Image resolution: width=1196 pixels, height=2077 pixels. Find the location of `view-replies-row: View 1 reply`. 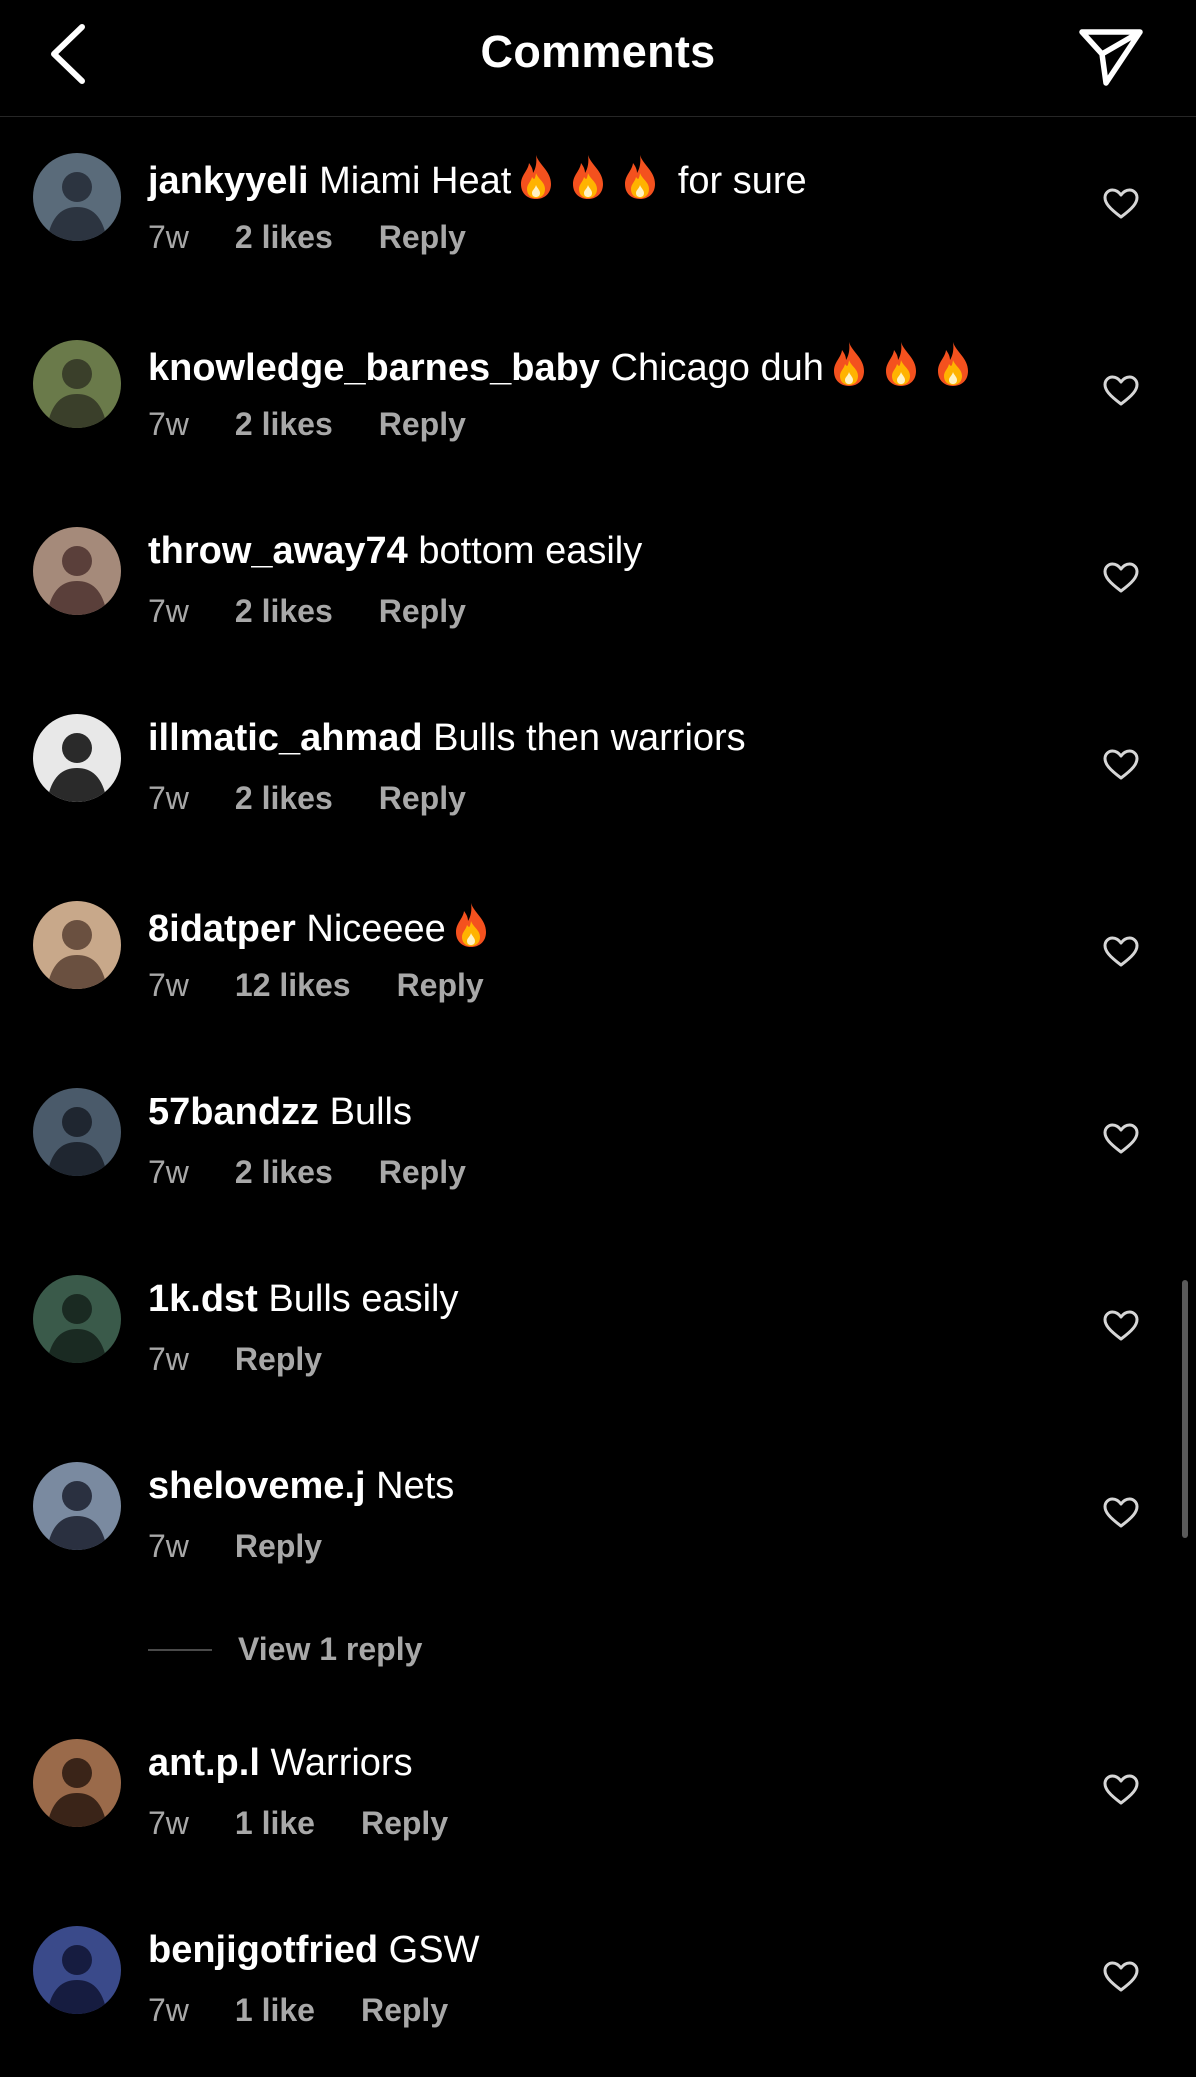

view-replies-row: View 1 reply is located at coordinates (598, 1658).